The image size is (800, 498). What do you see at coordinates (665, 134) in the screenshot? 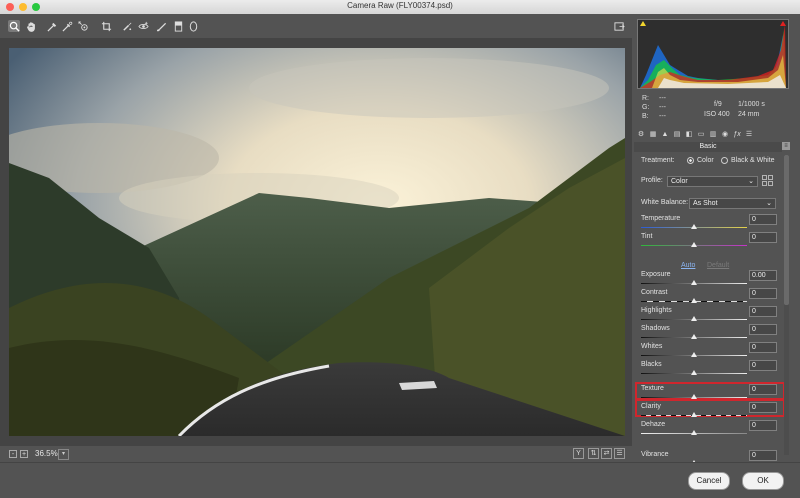
I see `detail-tab-icon: ▲` at bounding box center [665, 134].